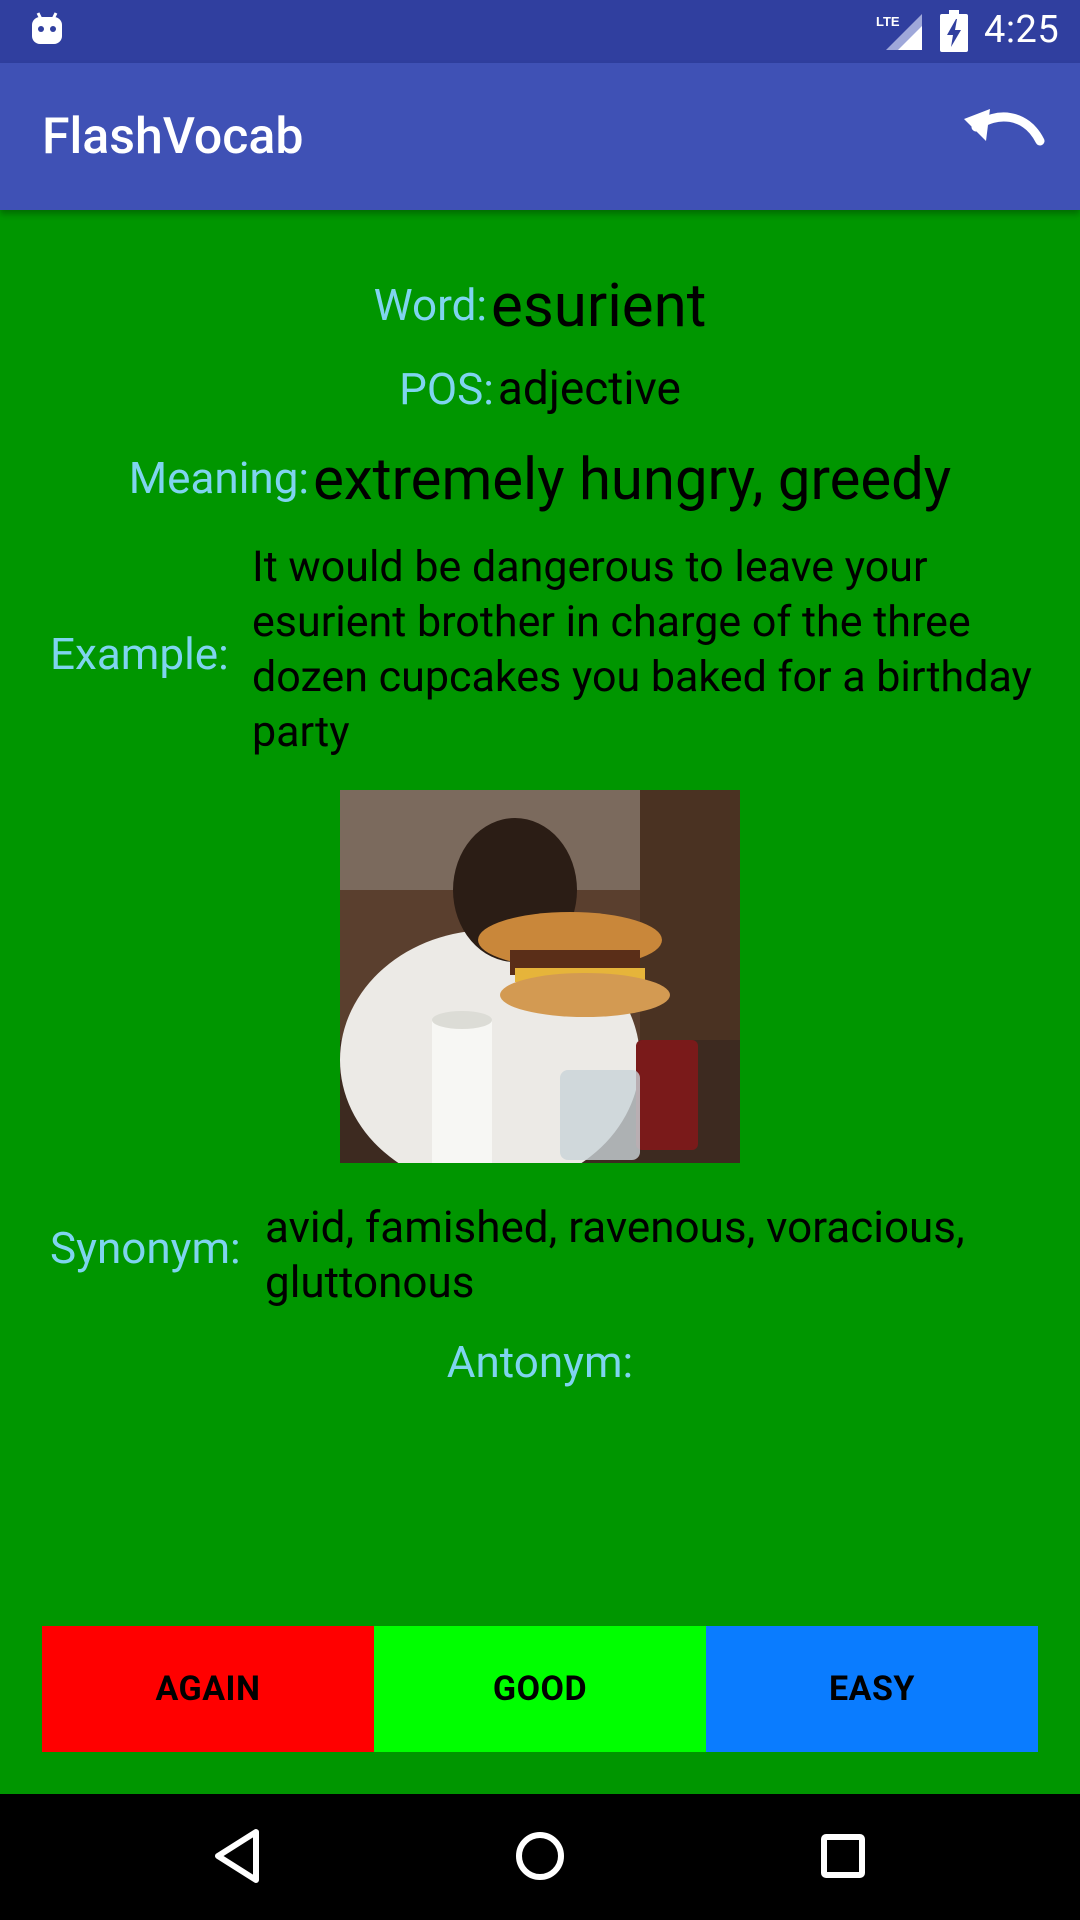 The width and height of the screenshot is (1080, 1920). Describe the element at coordinates (237, 1856) in the screenshot. I see `back-icon` at that location.